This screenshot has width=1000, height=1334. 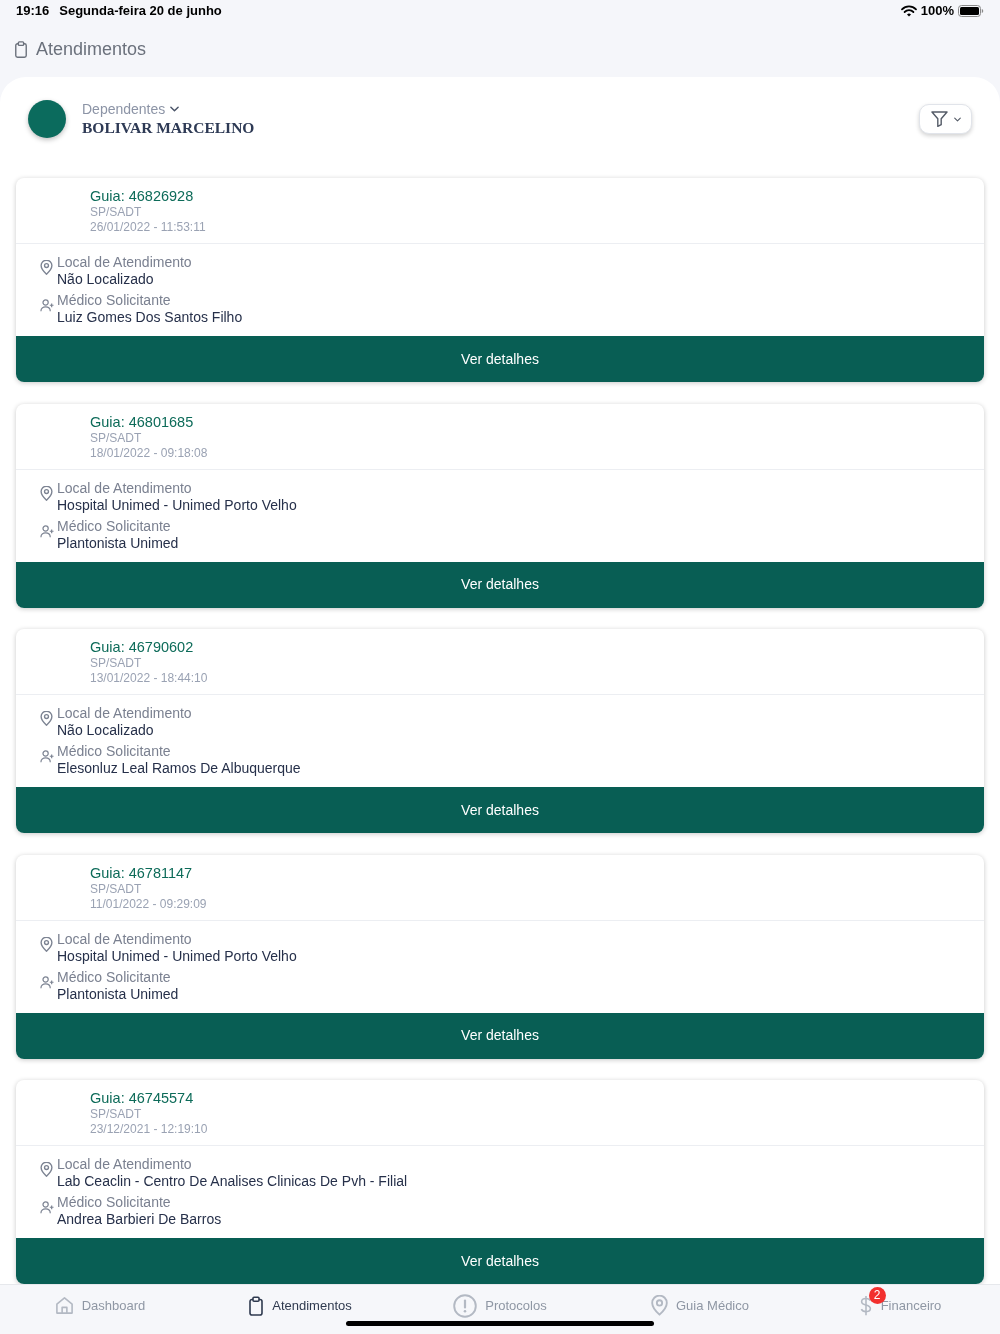 I want to click on field-value: Luiz Gomes Dos Santos Filho, so click(x=150, y=317).